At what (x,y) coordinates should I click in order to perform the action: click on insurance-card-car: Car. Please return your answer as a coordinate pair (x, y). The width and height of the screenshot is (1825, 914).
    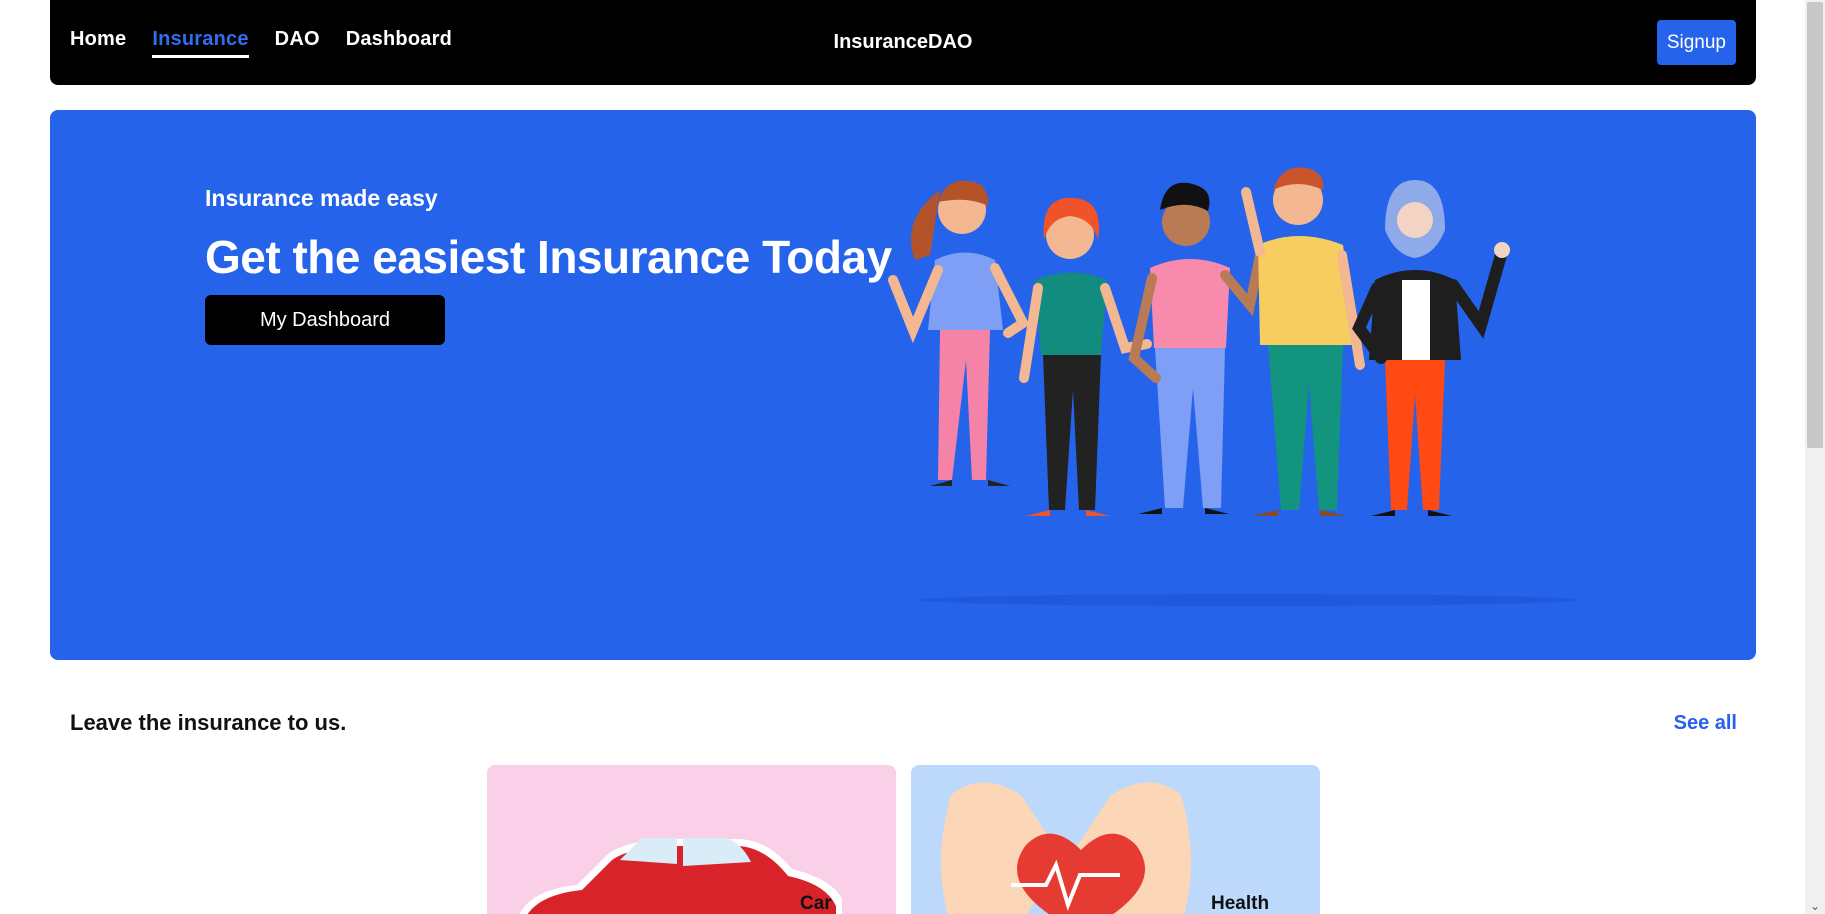
    Looking at the image, I should click on (691, 839).